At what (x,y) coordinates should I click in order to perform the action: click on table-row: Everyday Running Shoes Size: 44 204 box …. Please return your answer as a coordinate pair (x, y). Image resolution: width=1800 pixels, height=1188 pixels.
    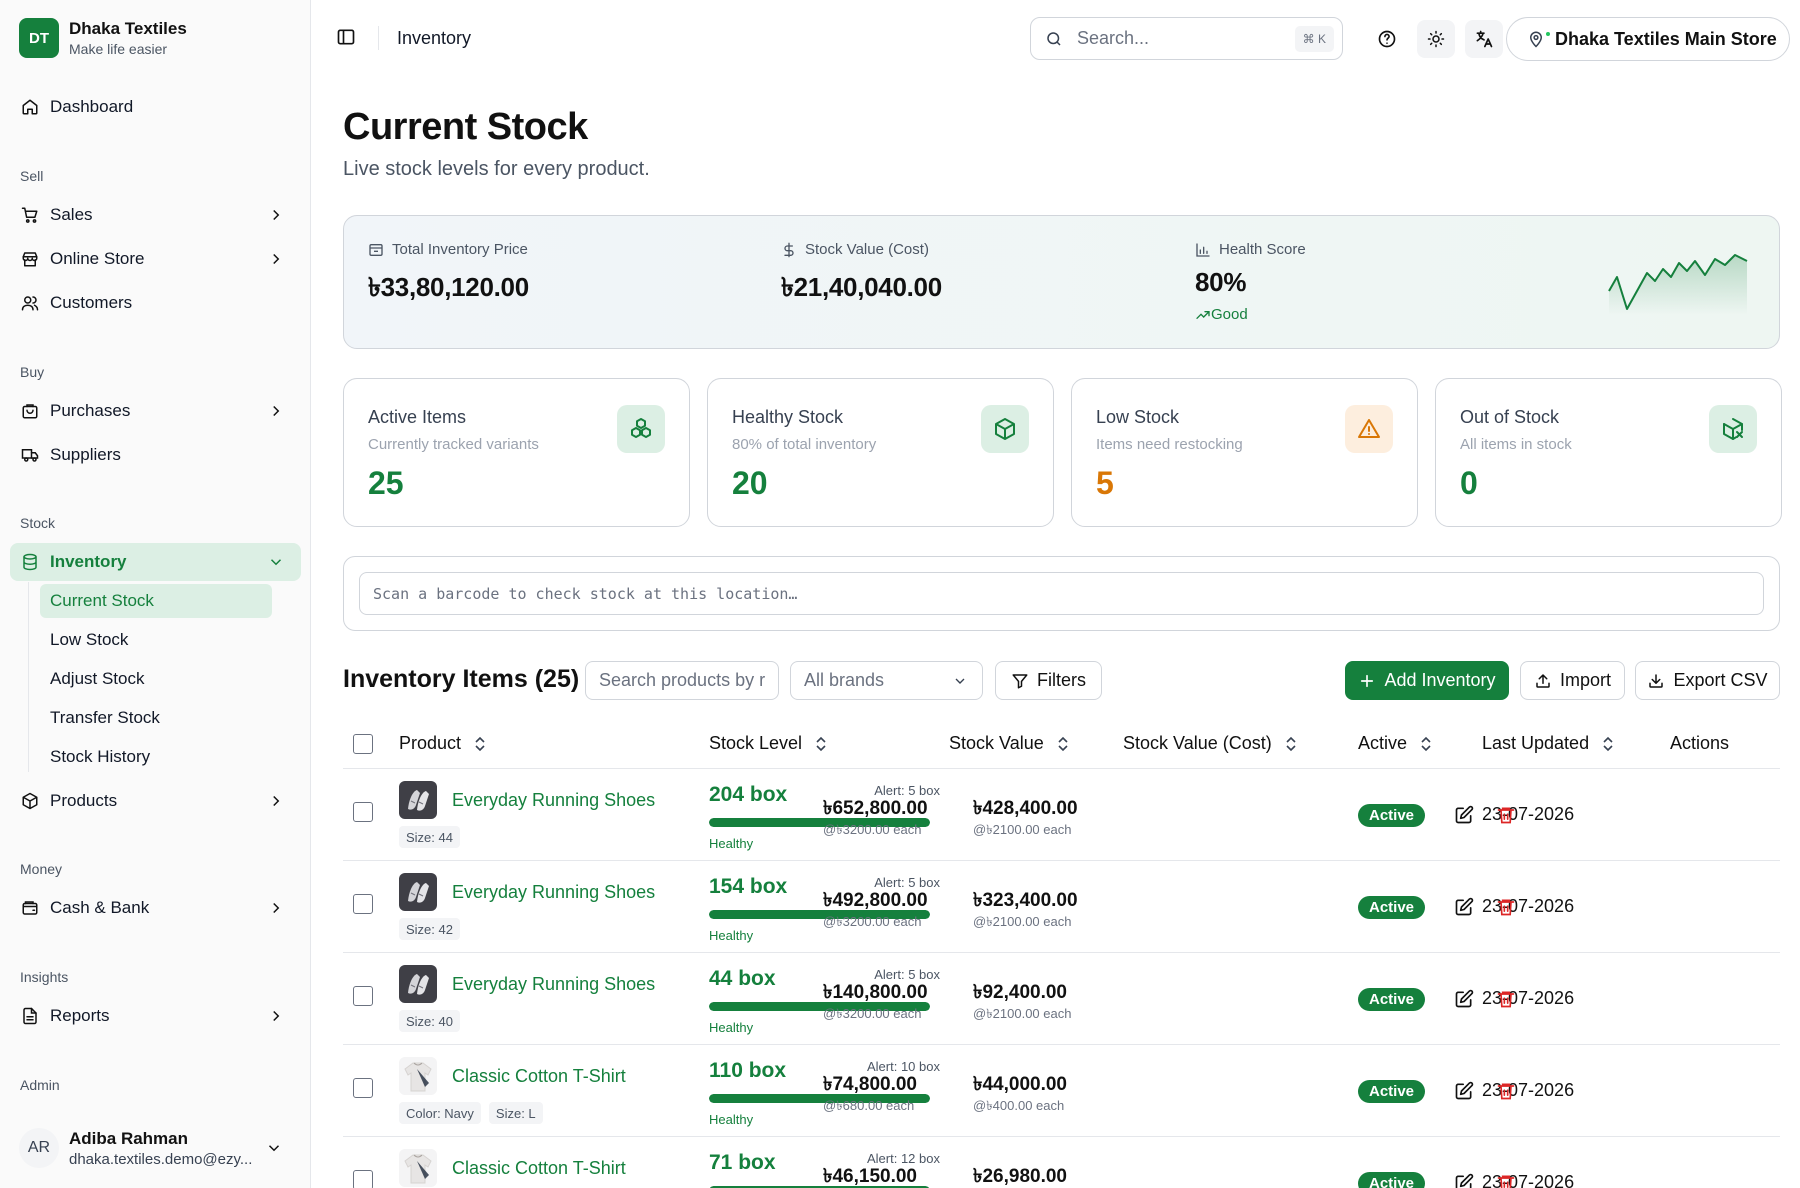
    Looking at the image, I should click on (1061, 815).